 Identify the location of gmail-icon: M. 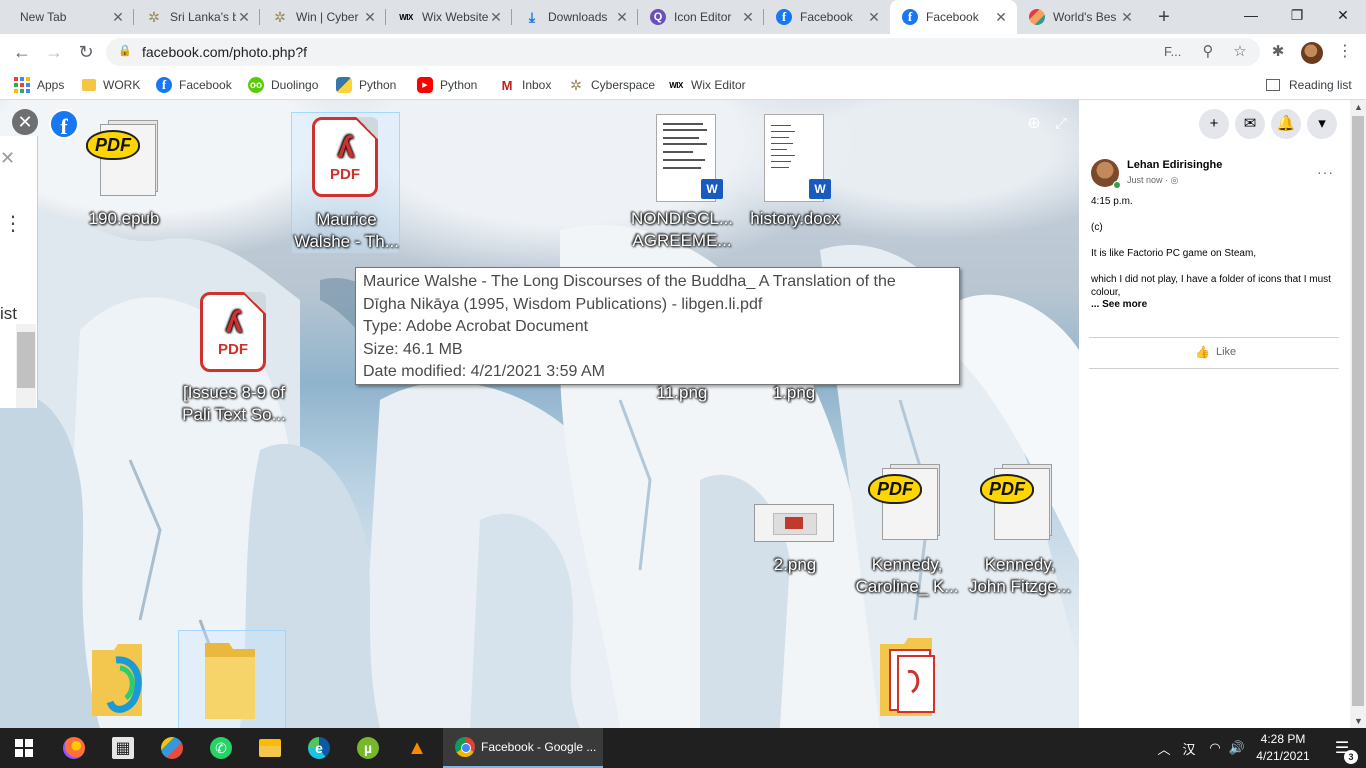
(507, 85).